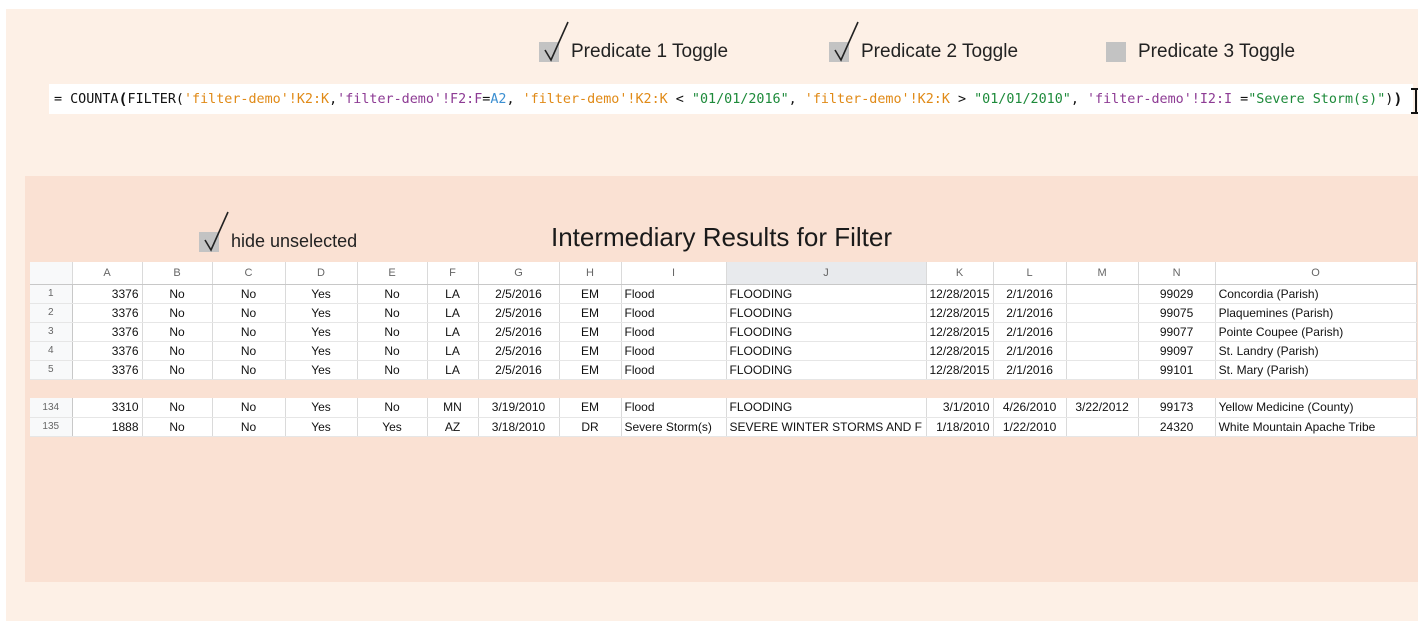 This screenshot has height=624, width=1418. Describe the element at coordinates (1030, 427) in the screenshot. I see `cell-l: 1/22/2010` at that location.